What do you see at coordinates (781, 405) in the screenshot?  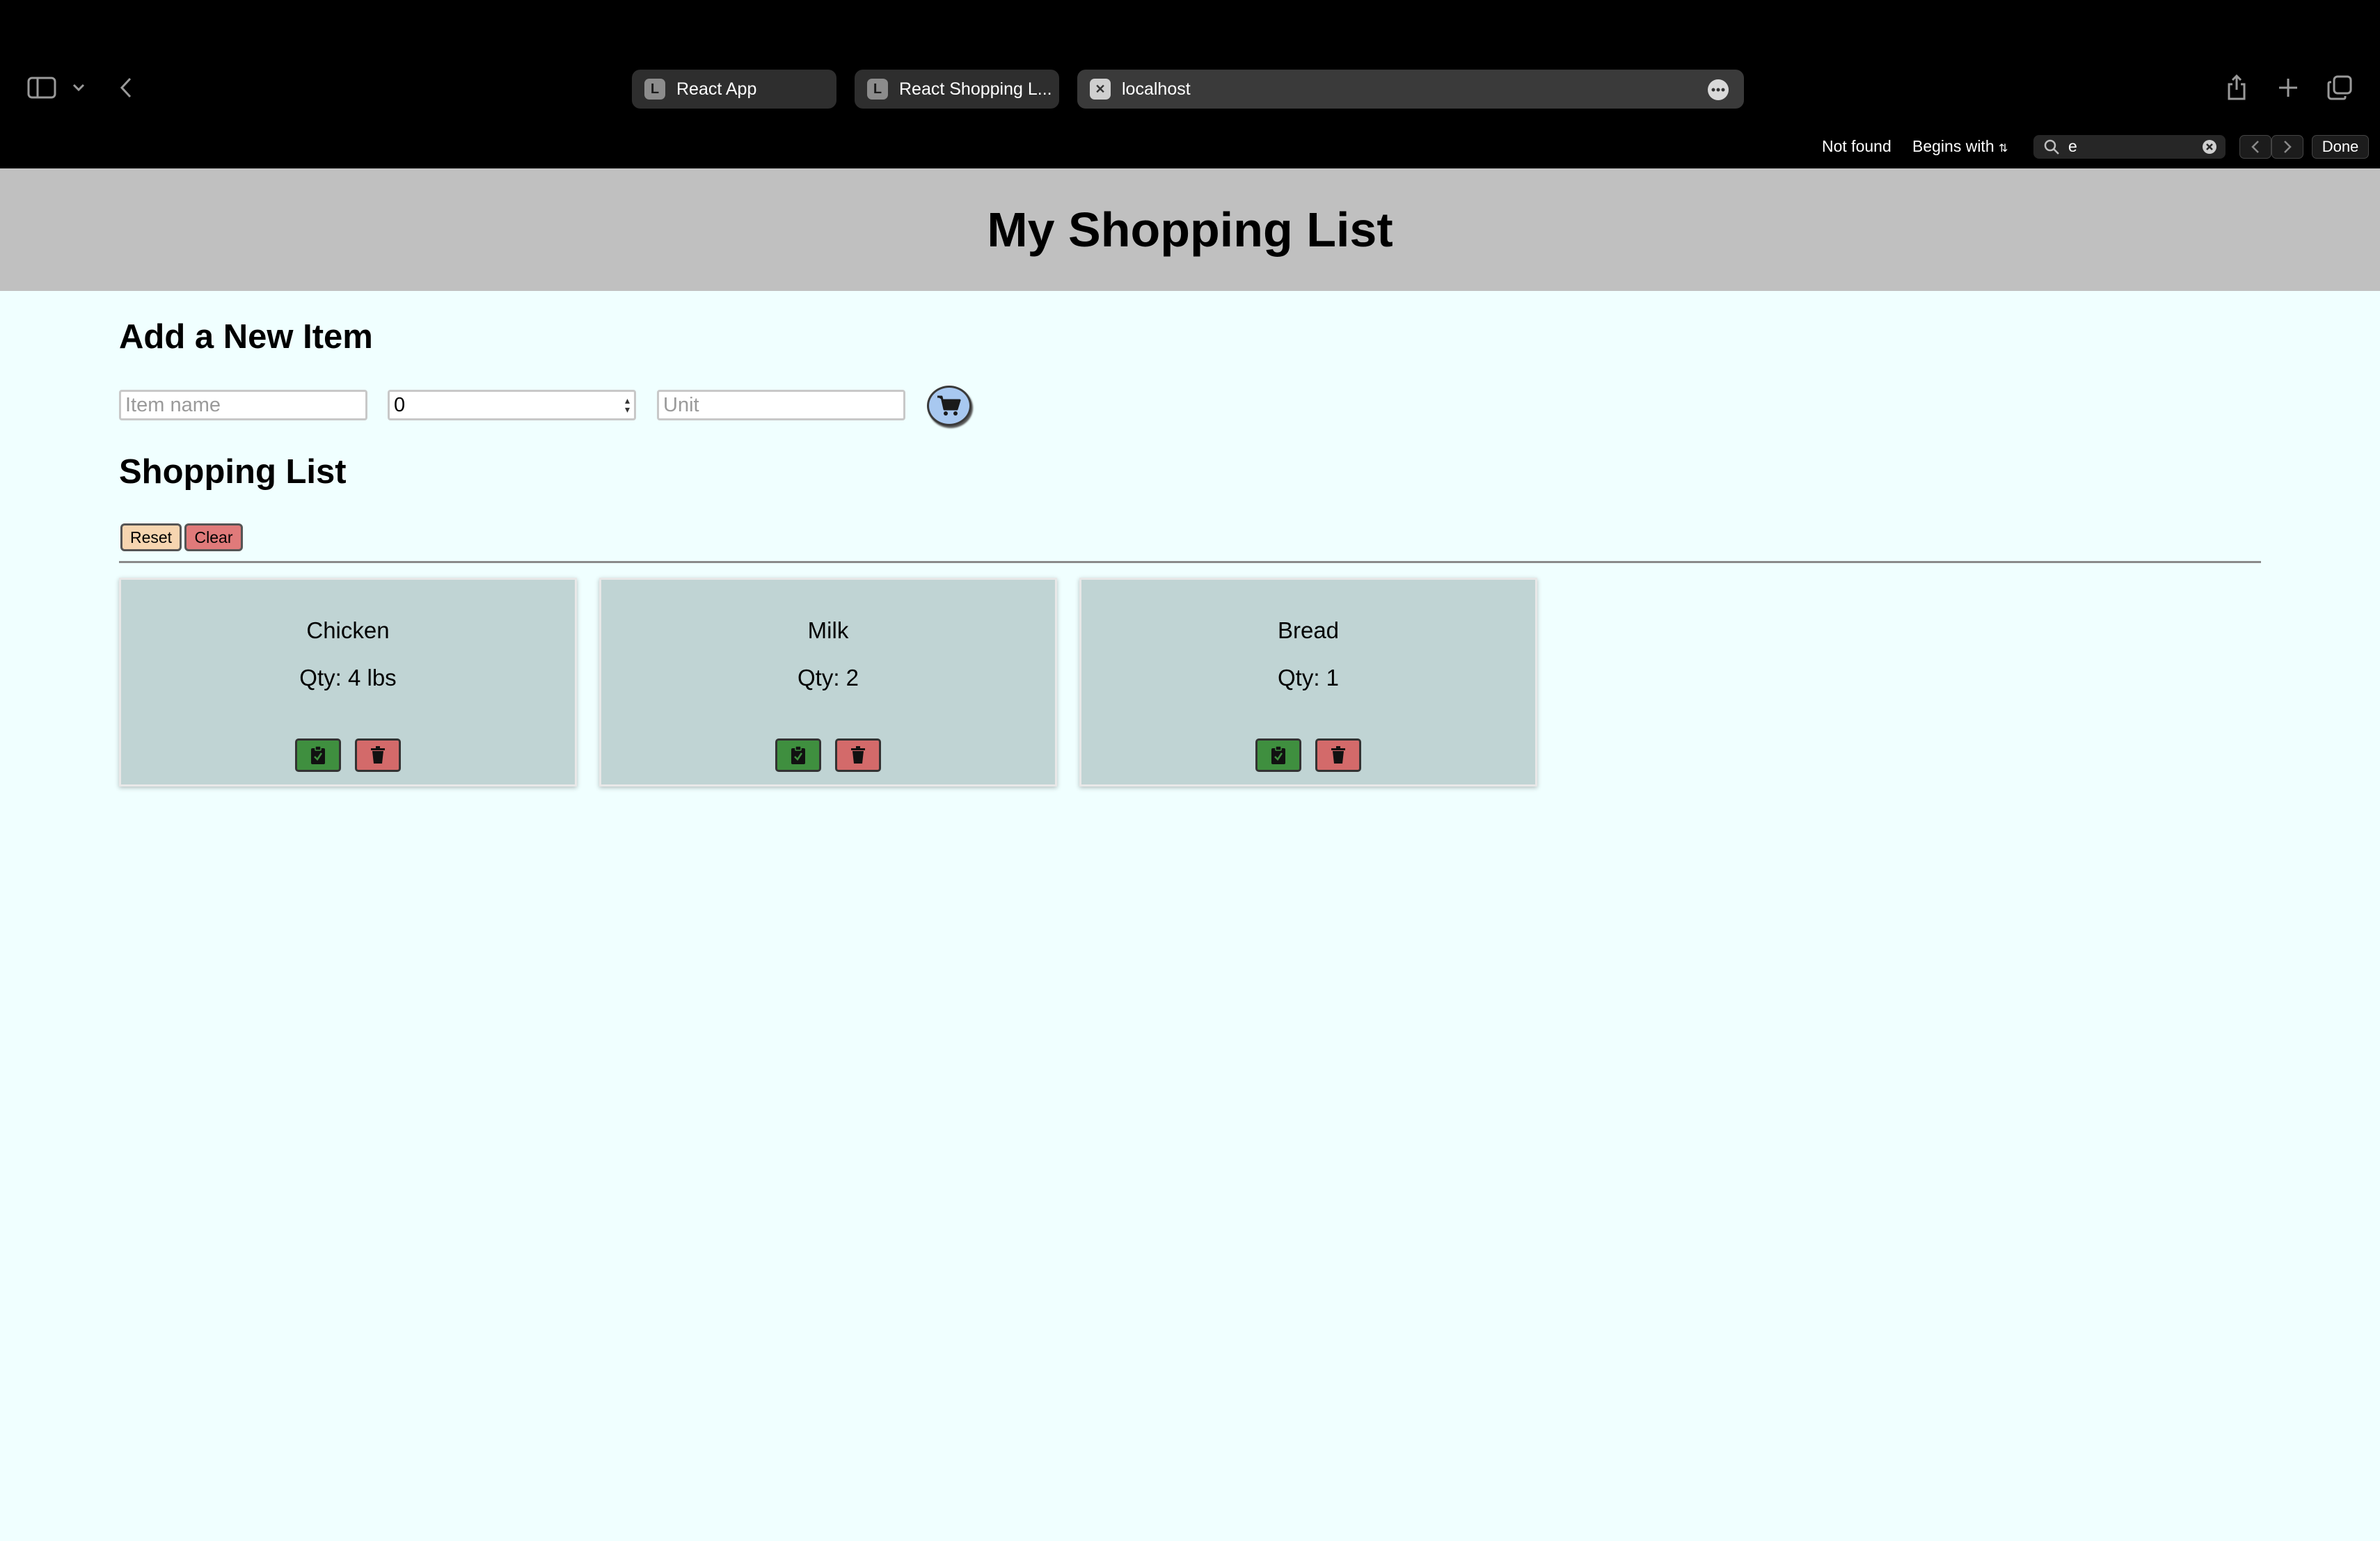 I see `unit-input` at bounding box center [781, 405].